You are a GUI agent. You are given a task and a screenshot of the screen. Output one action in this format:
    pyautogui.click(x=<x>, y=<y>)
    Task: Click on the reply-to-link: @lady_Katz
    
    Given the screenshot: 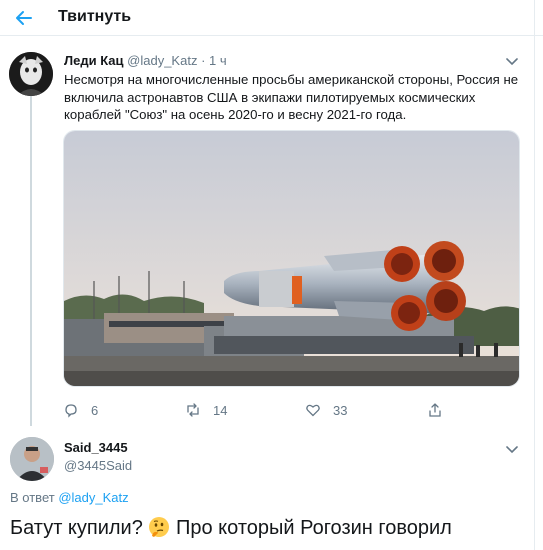 What is the action you would take?
    pyautogui.click(x=93, y=497)
    